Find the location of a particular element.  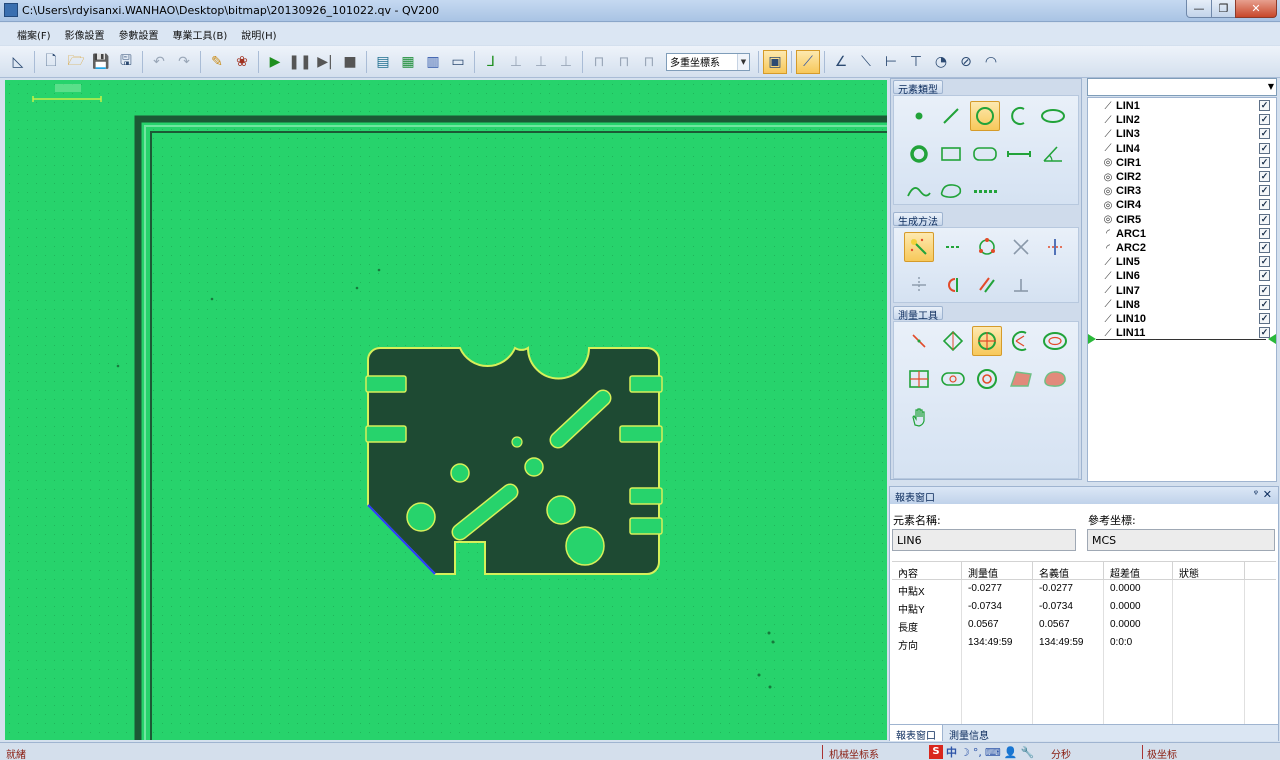

diamond-tool-icon is located at coordinates (953, 341).